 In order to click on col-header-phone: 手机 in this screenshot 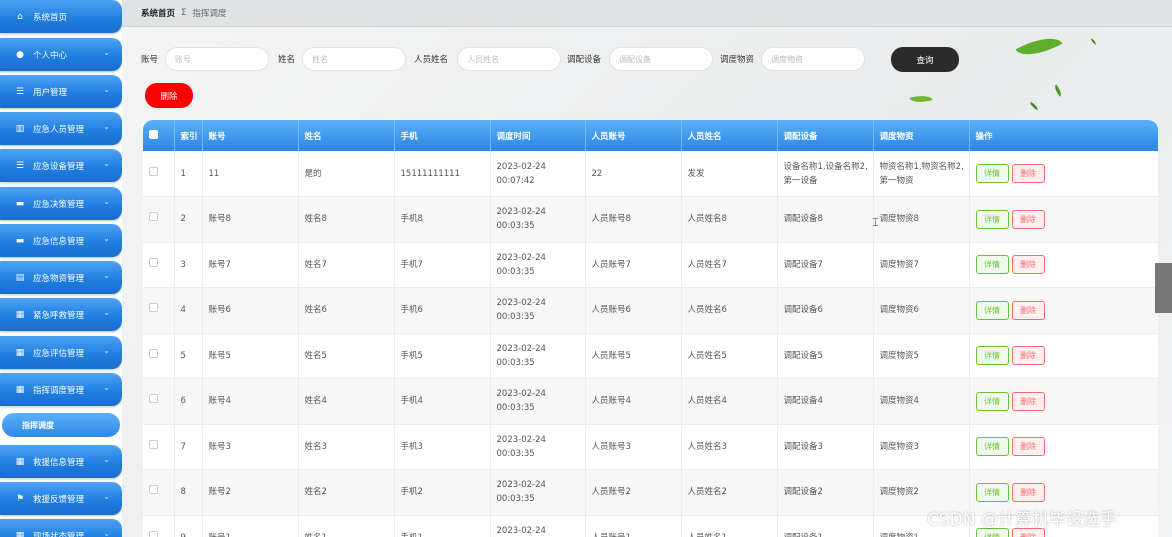, I will do `click(442, 135)`.